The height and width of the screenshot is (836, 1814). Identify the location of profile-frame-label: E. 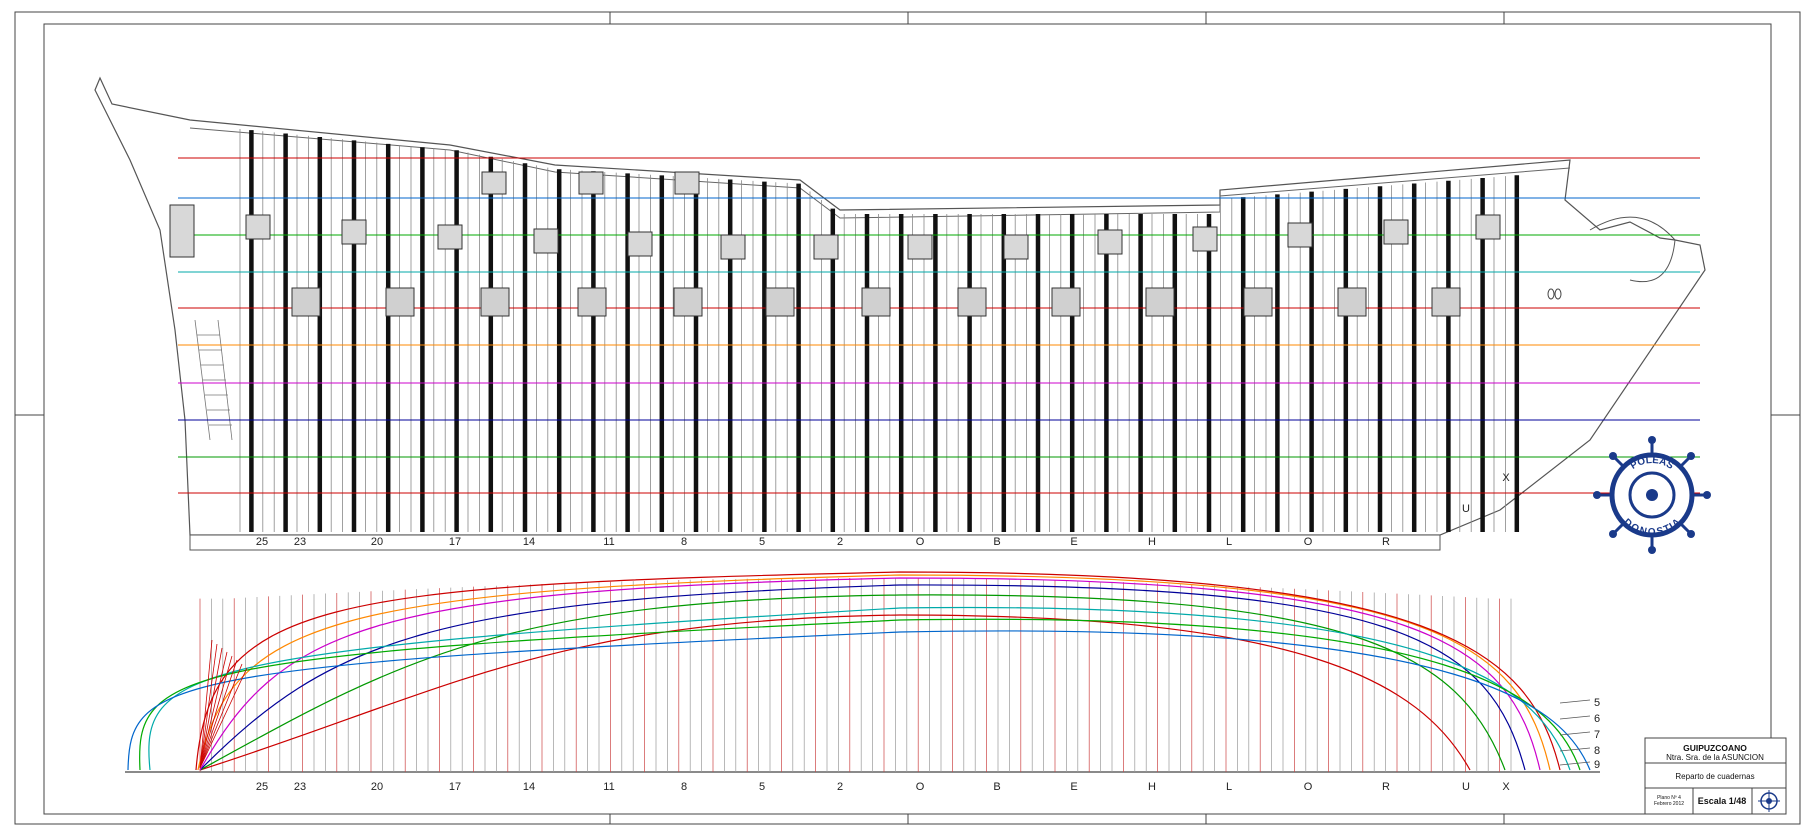
(1073, 542).